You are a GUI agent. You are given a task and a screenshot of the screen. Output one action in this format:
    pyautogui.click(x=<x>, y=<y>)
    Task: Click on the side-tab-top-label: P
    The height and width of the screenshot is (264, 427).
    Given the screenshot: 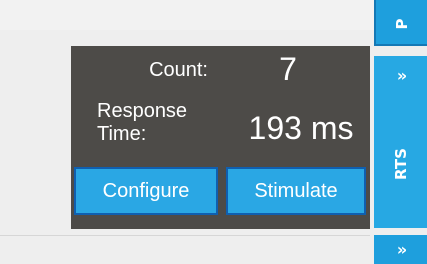 What is the action you would take?
    pyautogui.click(x=402, y=24)
    